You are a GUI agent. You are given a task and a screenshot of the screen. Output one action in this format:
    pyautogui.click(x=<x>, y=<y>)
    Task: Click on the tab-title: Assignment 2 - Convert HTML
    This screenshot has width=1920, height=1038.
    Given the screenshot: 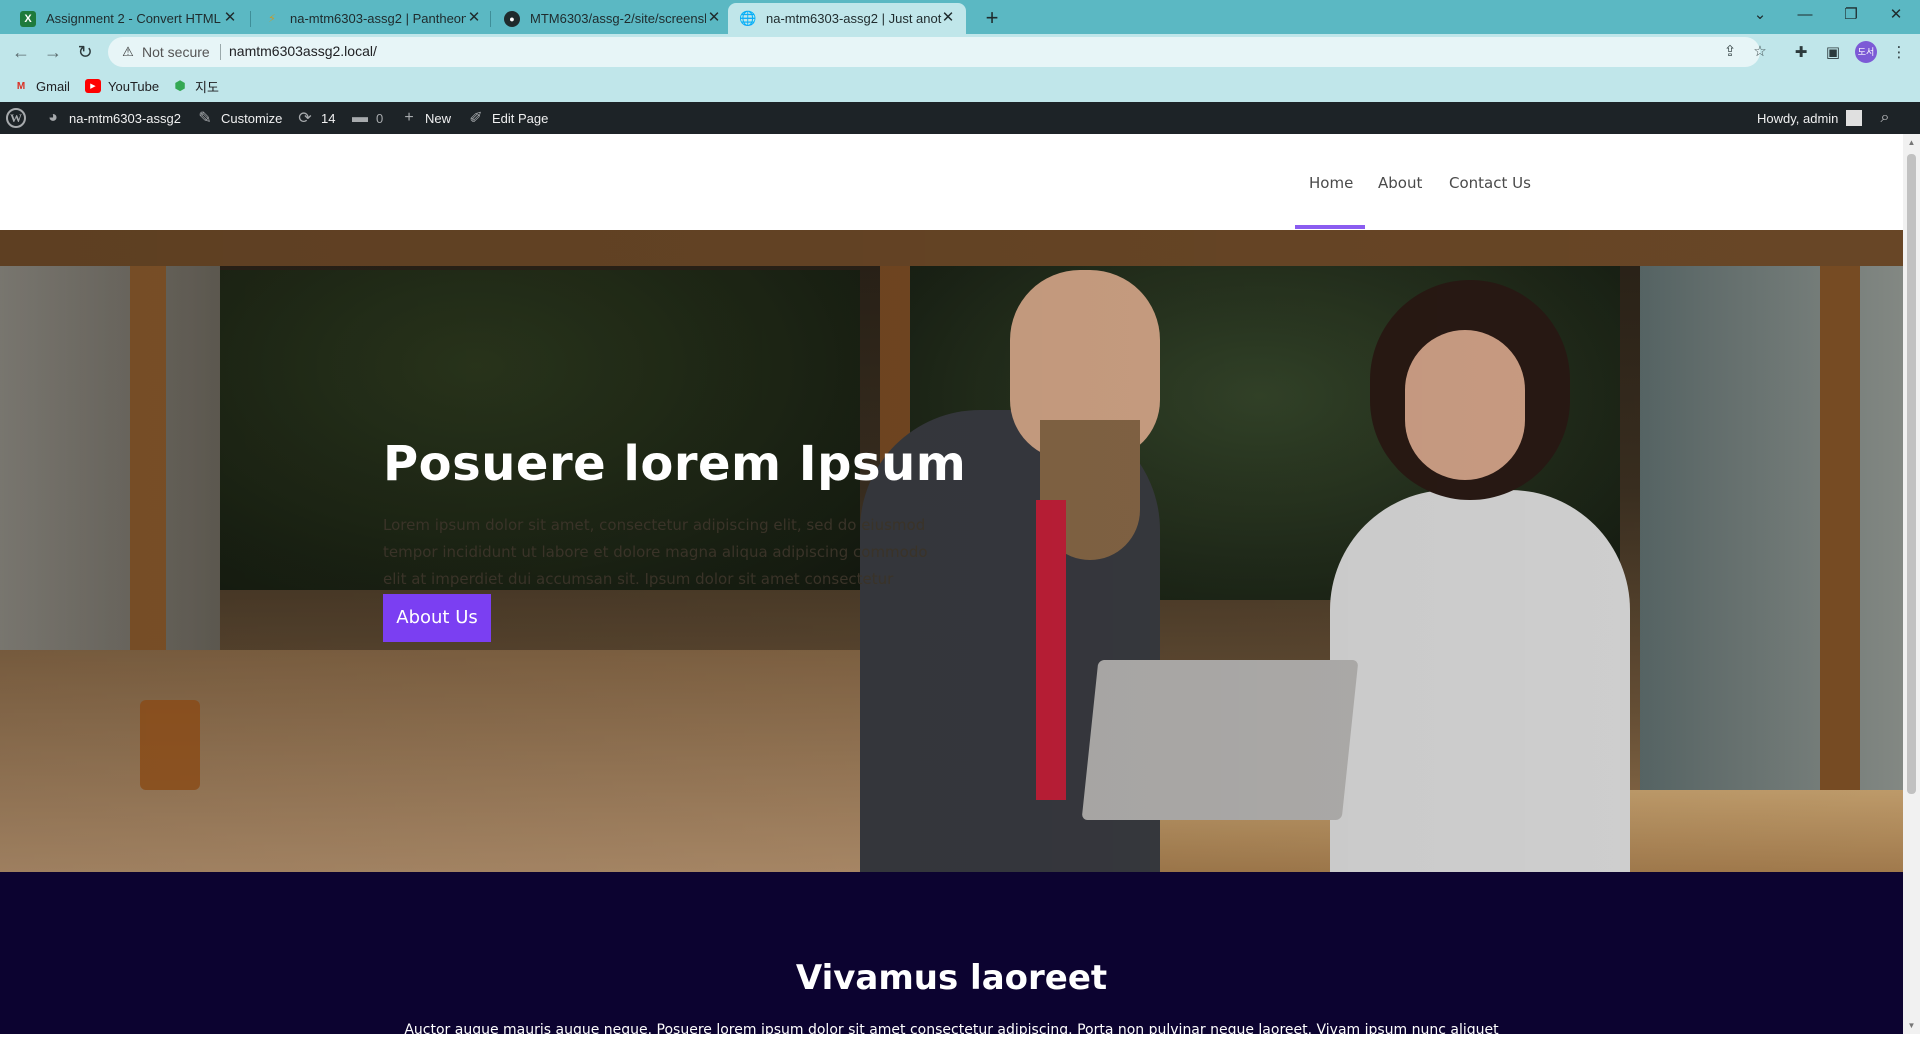 What is the action you would take?
    pyautogui.click(x=133, y=18)
    